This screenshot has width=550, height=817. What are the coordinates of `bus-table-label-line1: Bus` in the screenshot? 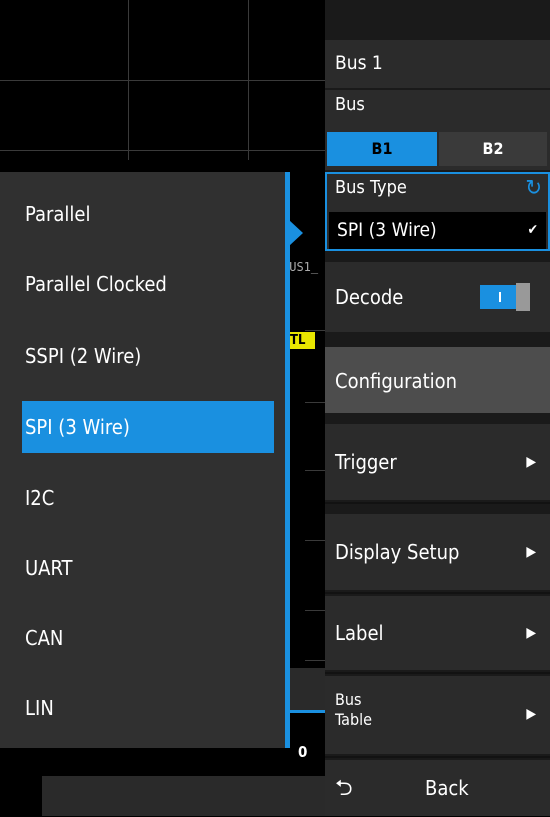 It's located at (348, 699).